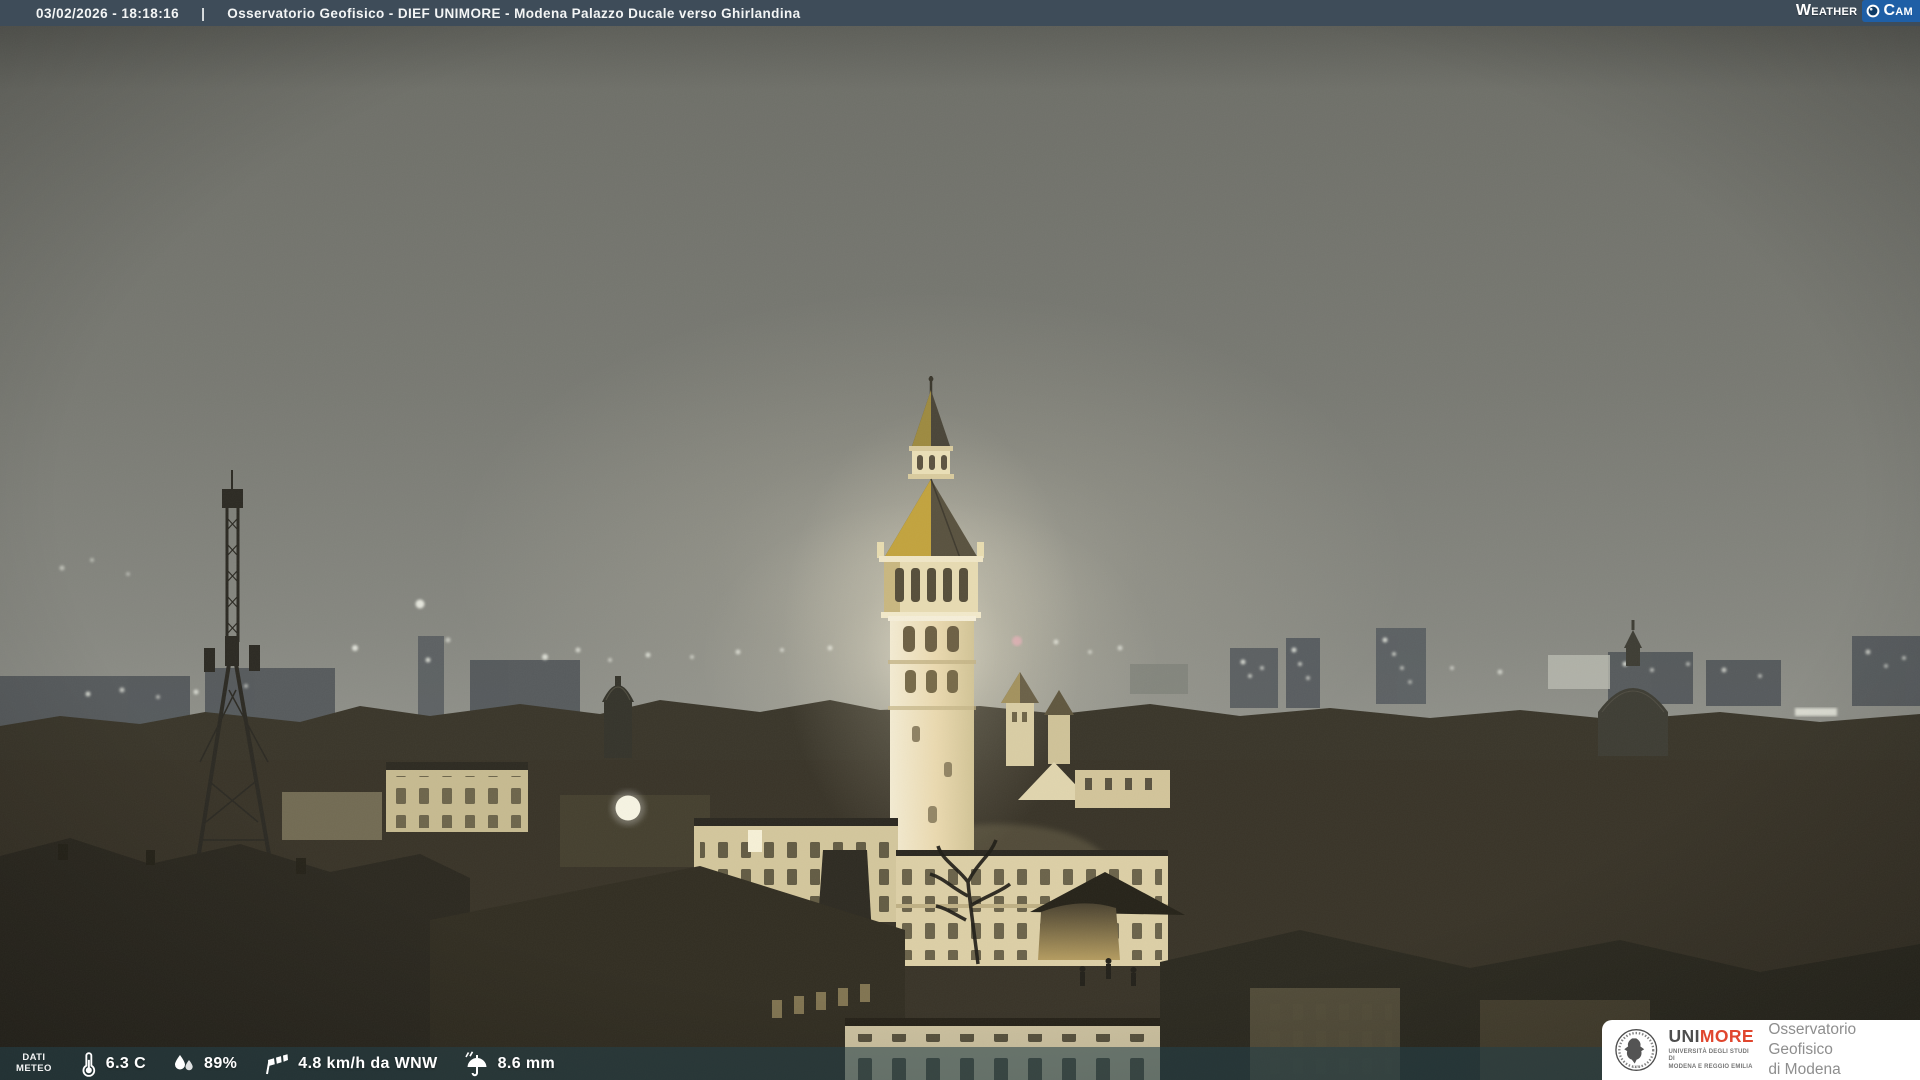 The width and height of the screenshot is (1920, 1080). Describe the element at coordinates (108, 13) in the screenshot. I see `timestamp: 03/02/2026 - 18:18:16` at that location.